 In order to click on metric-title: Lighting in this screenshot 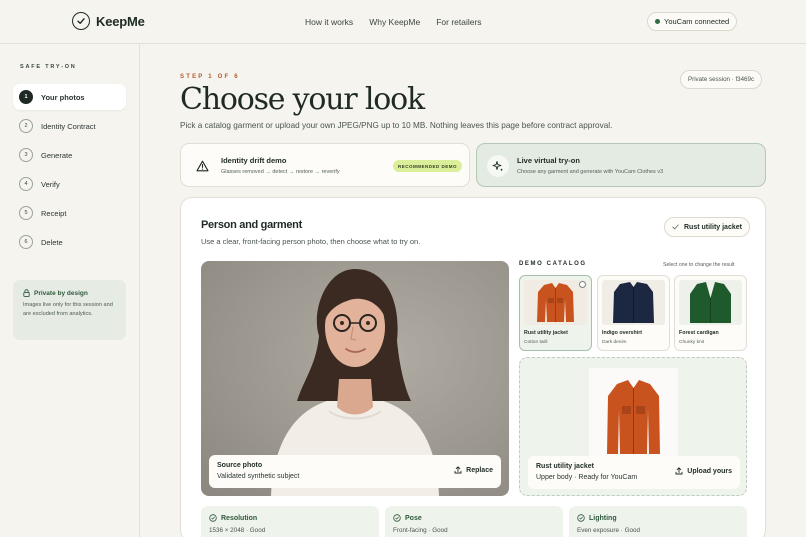, I will do `click(597, 518)`.